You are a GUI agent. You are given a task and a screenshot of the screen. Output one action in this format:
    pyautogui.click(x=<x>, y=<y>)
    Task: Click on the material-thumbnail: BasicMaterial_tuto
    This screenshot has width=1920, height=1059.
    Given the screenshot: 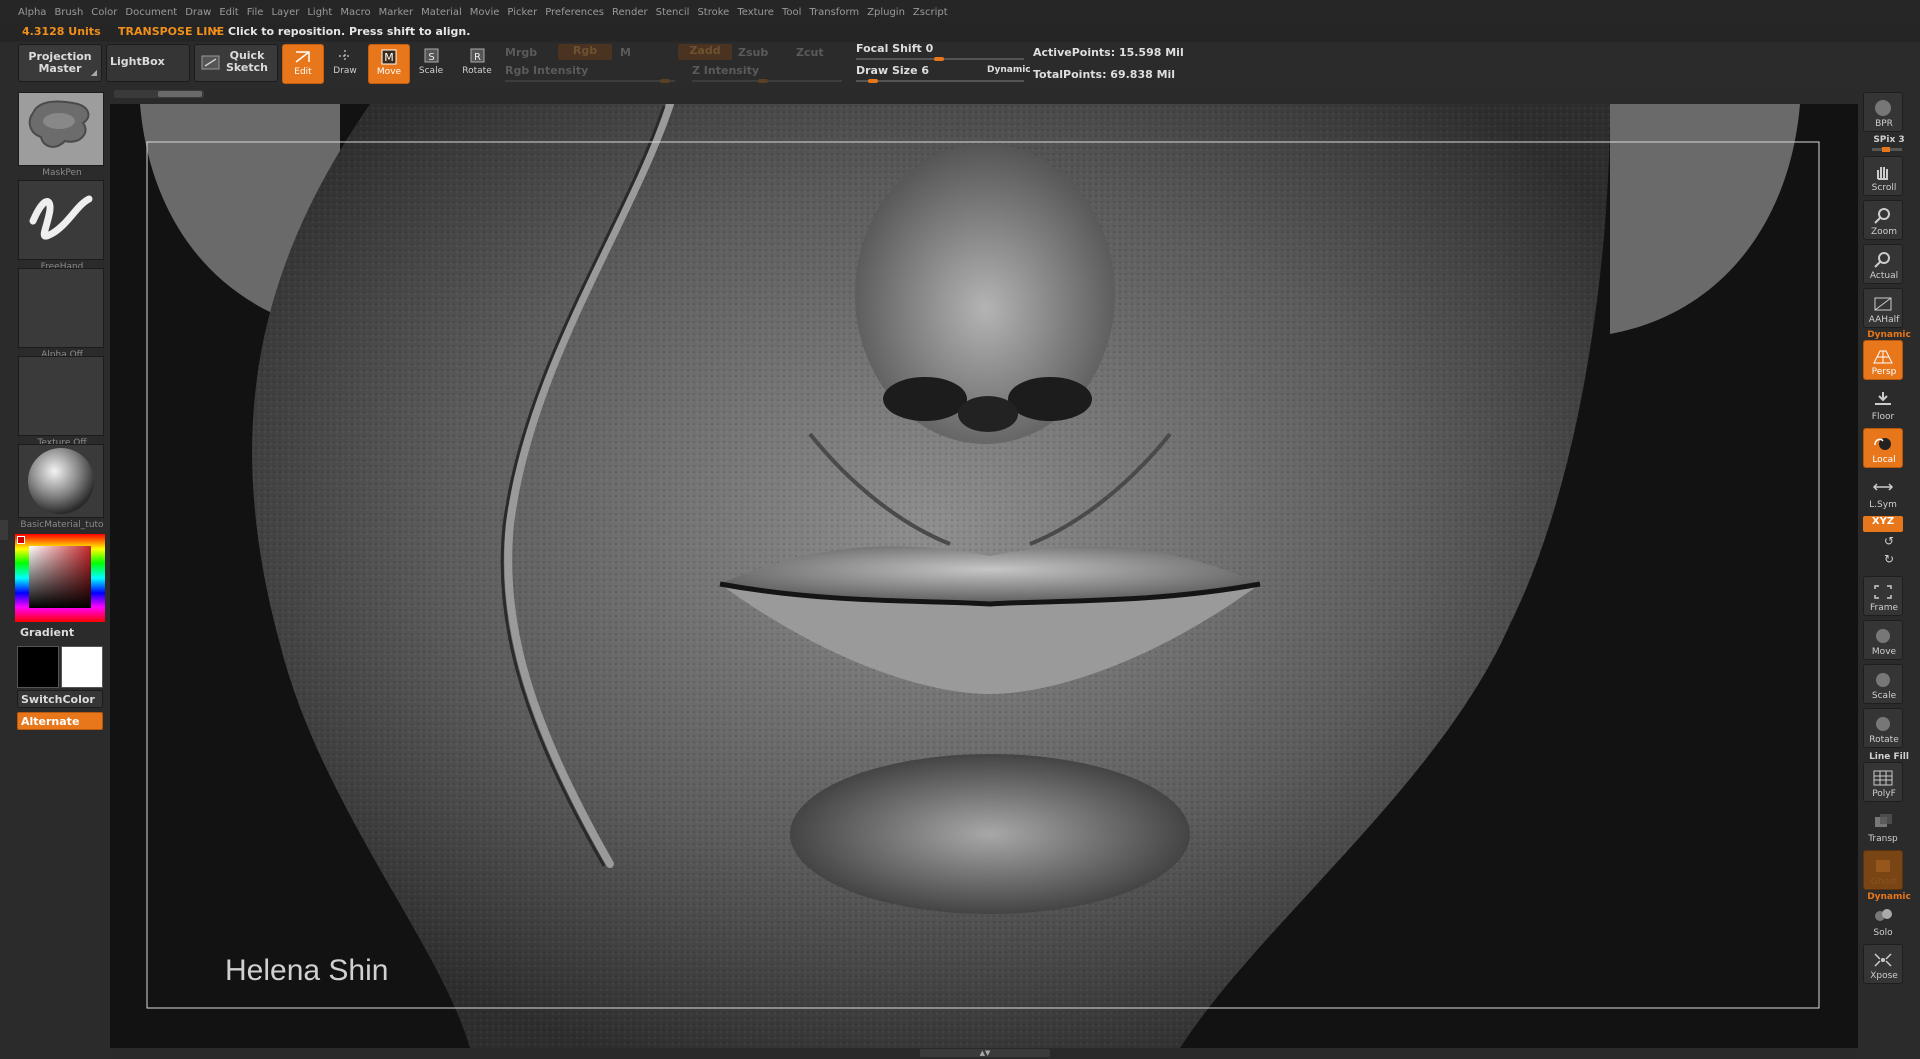 What is the action you would take?
    pyautogui.click(x=61, y=487)
    